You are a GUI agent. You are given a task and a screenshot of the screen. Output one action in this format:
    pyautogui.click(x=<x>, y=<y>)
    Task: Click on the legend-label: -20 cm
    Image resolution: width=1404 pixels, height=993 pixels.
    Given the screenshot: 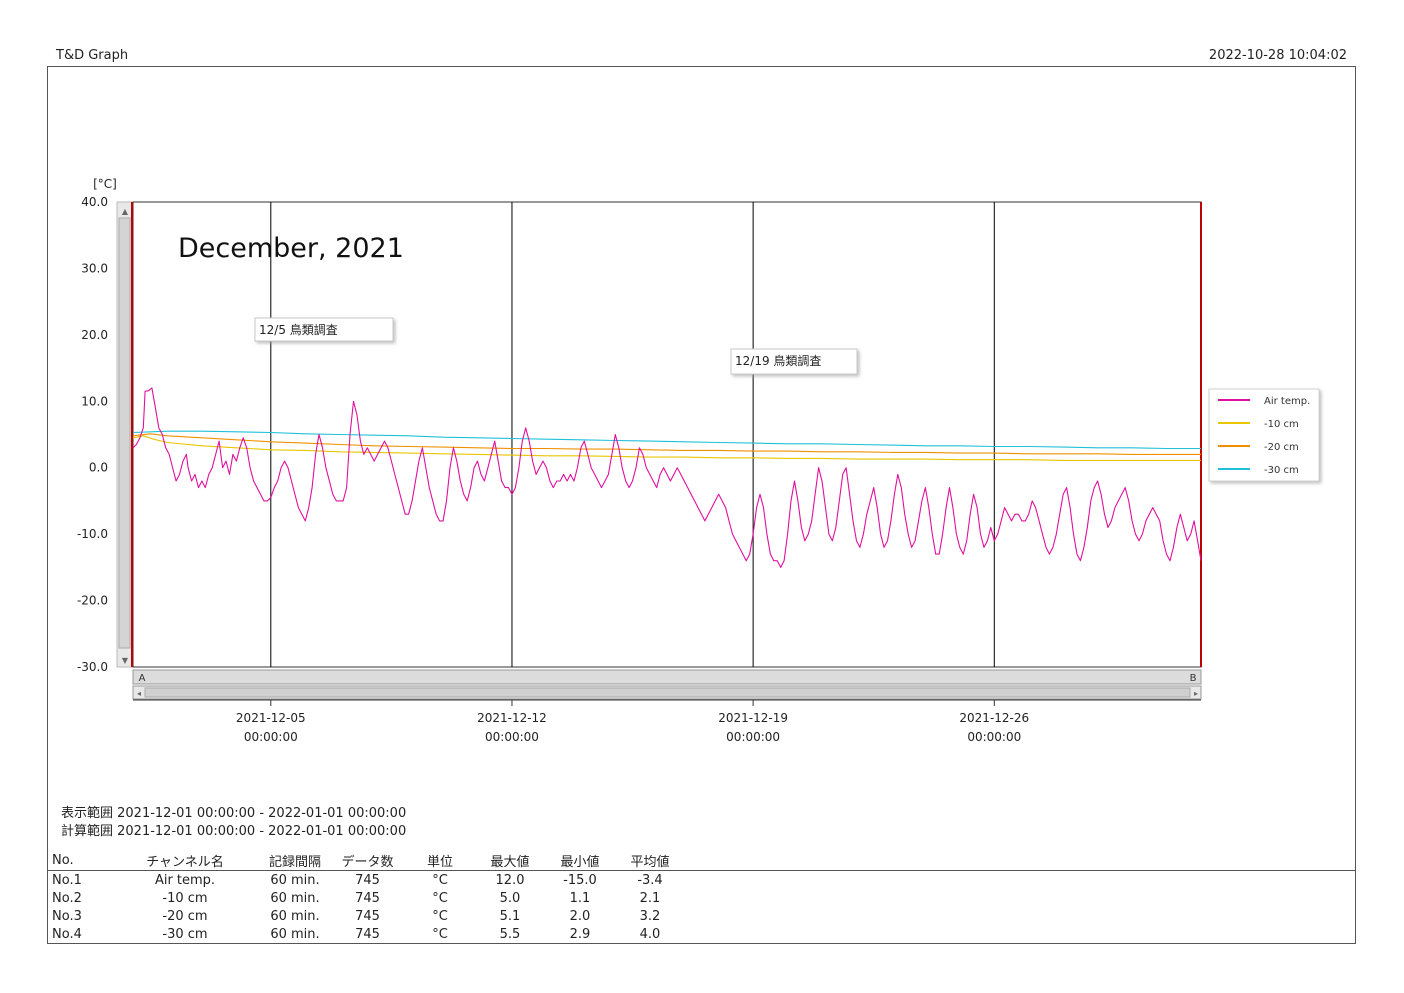 What is the action you would take?
    pyautogui.click(x=1281, y=447)
    